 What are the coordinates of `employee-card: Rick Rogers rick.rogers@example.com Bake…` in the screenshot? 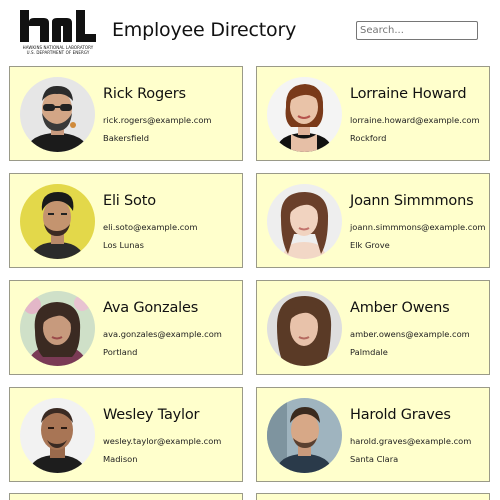 It's located at (126, 113).